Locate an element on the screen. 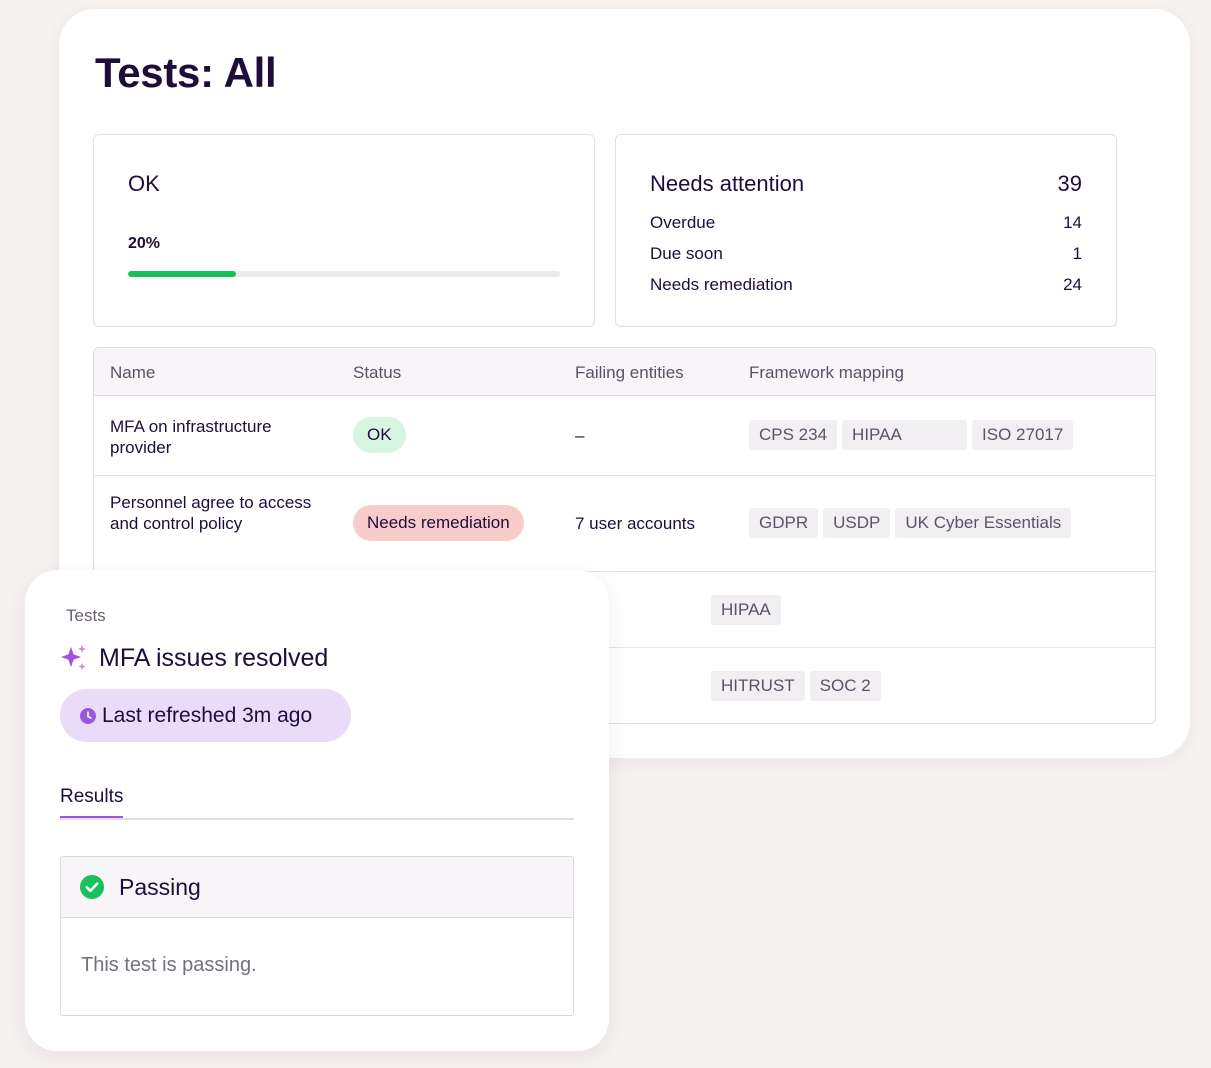 The image size is (1211, 1068). page-title: Tests: All is located at coordinates (186, 72).